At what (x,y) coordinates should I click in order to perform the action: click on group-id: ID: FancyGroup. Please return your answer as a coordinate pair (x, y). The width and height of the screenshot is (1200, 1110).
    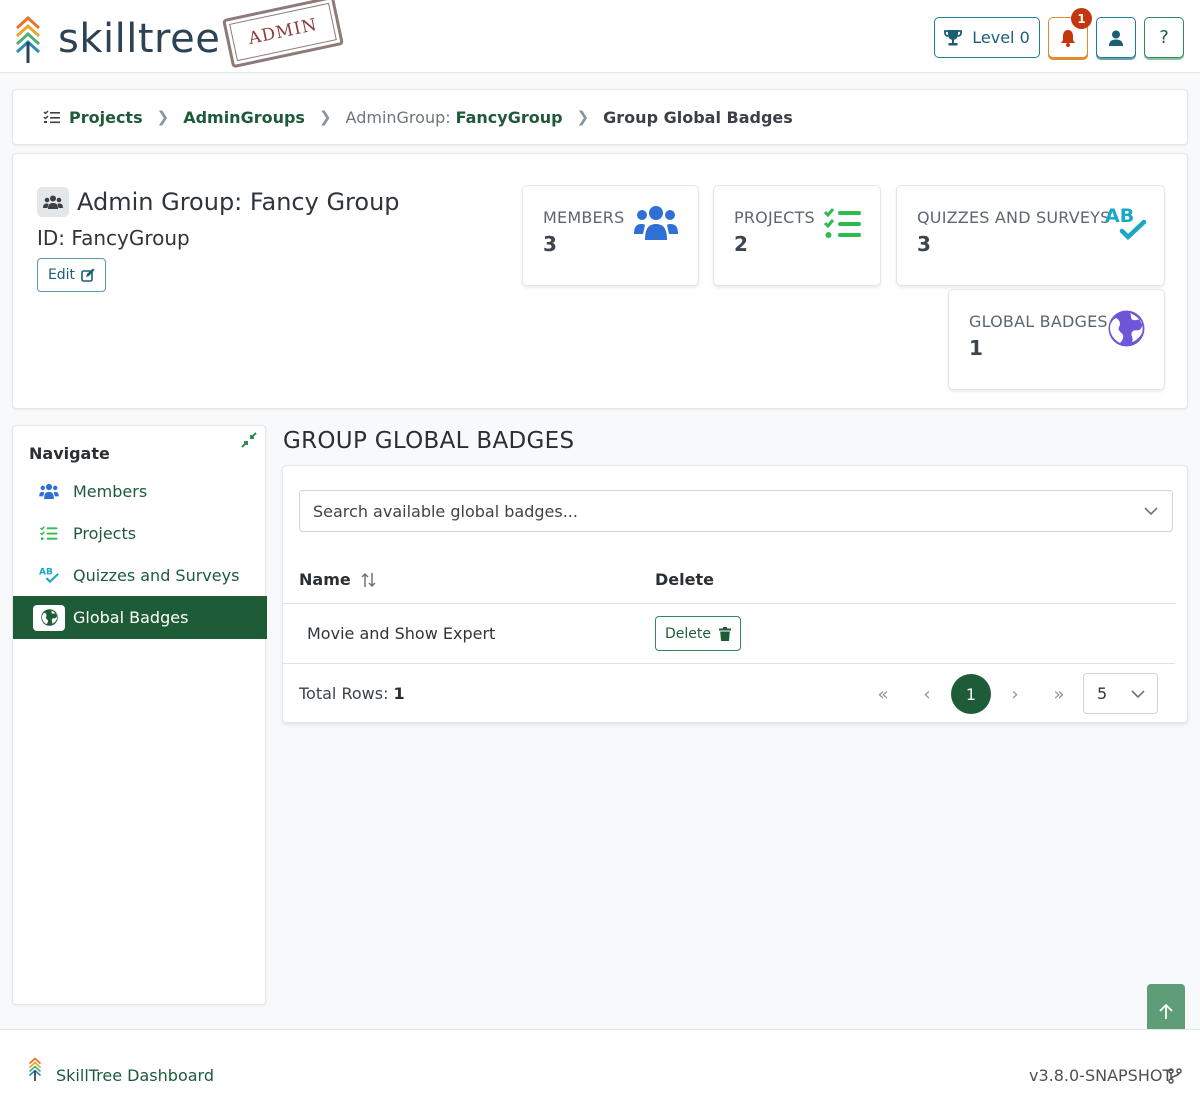
    Looking at the image, I should click on (113, 238).